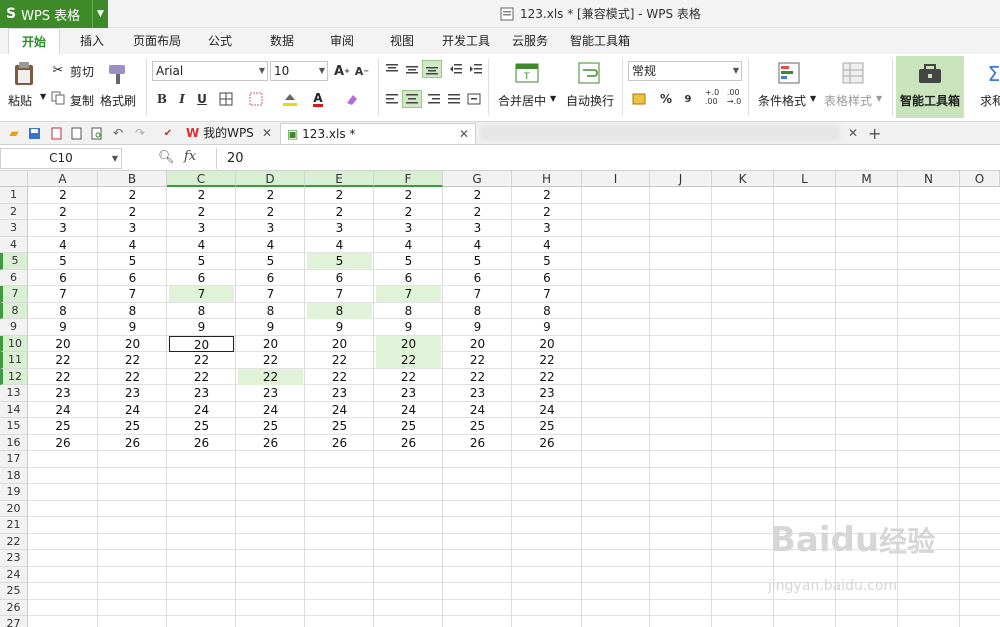 This screenshot has height=627, width=1000. What do you see at coordinates (666, 99) in the screenshot?
I see `percent-button: %` at bounding box center [666, 99].